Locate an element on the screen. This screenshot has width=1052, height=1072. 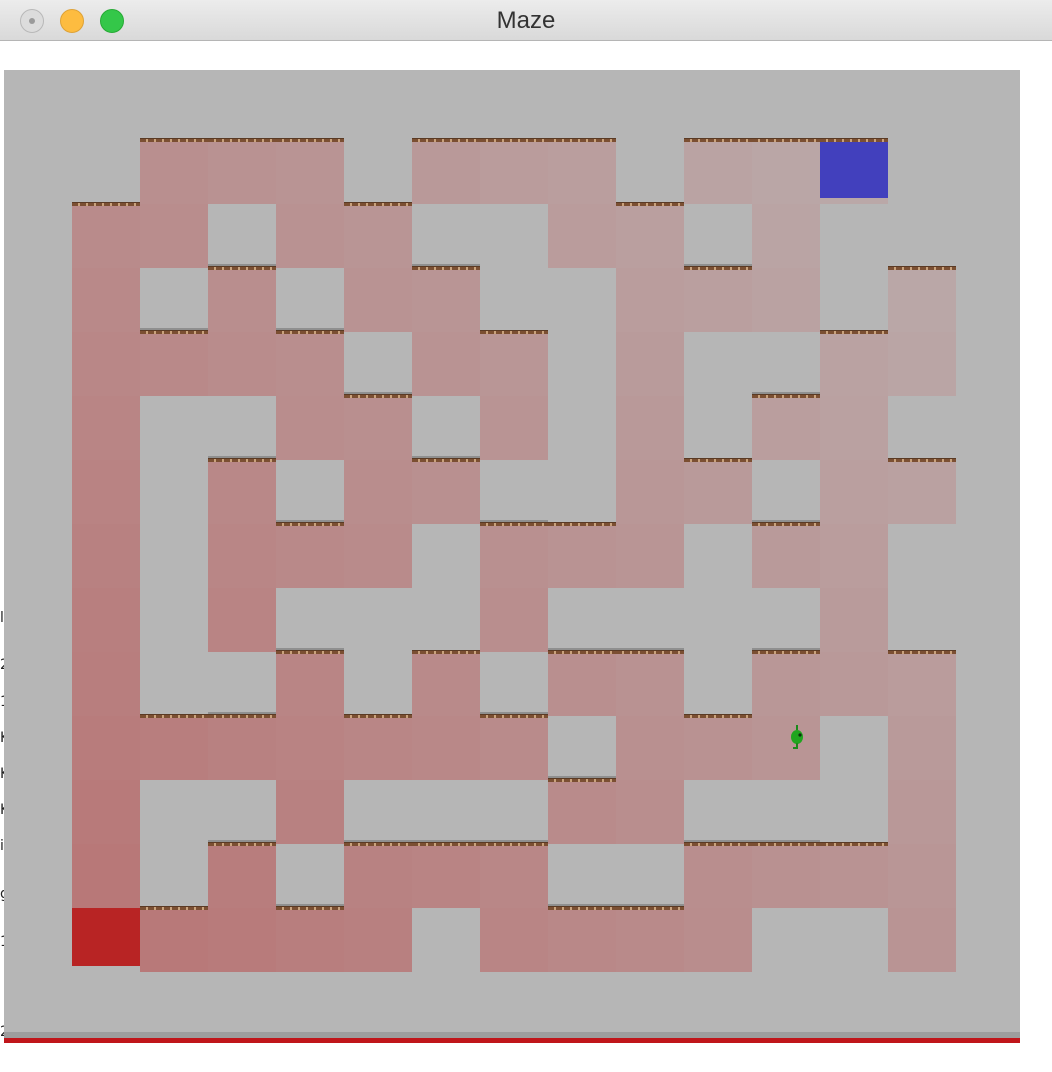
window-titlebar: Maze is located at coordinates (526, 20).